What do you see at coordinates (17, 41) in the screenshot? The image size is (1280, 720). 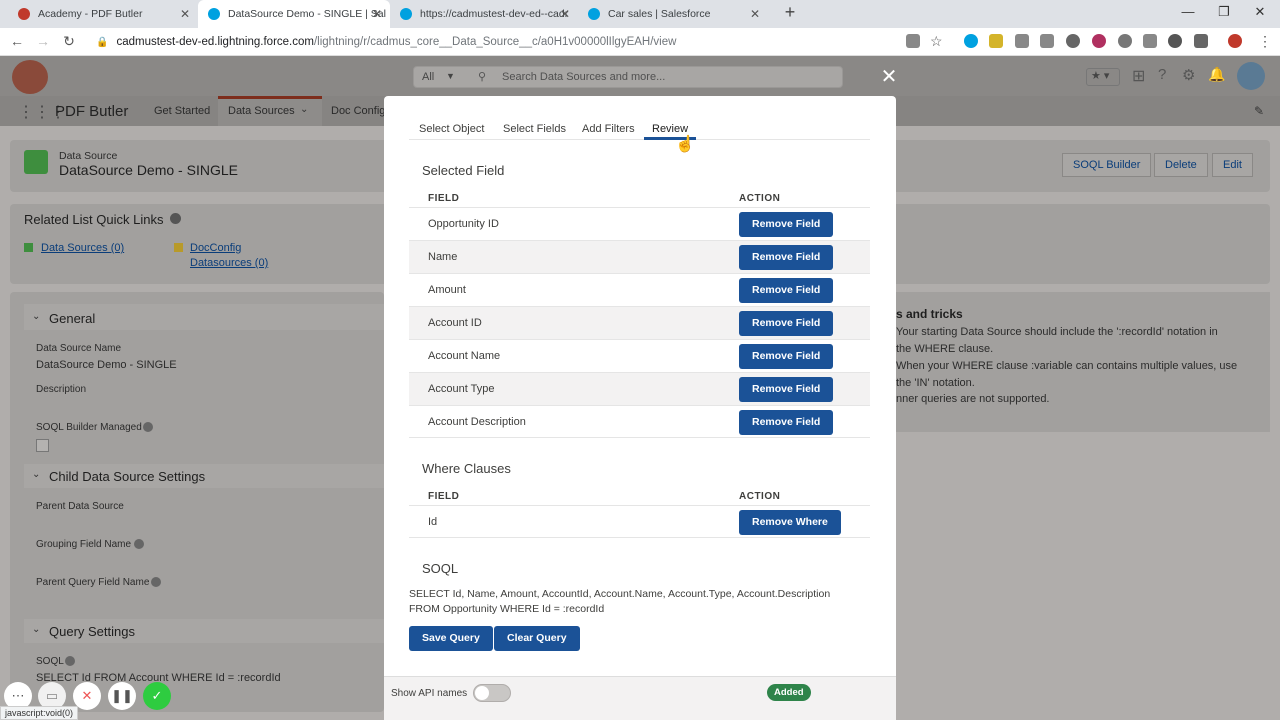 I see `back-icon: ←` at bounding box center [17, 41].